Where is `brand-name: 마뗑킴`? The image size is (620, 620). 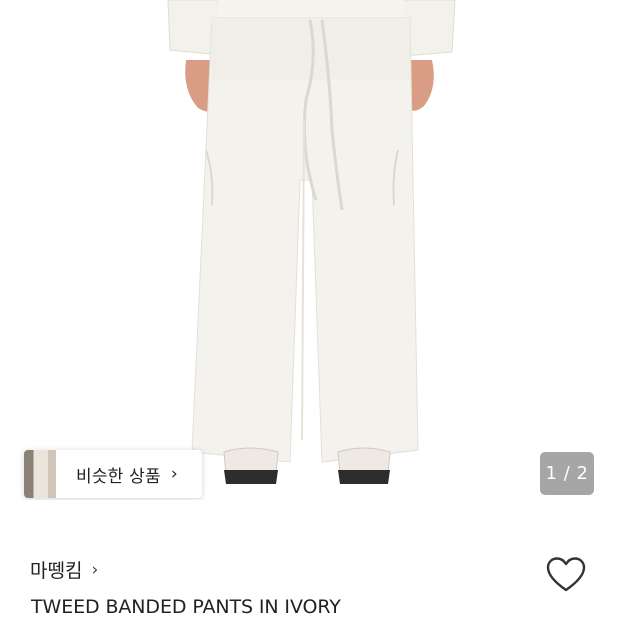
brand-name: 마뗑킴 is located at coordinates (56, 571).